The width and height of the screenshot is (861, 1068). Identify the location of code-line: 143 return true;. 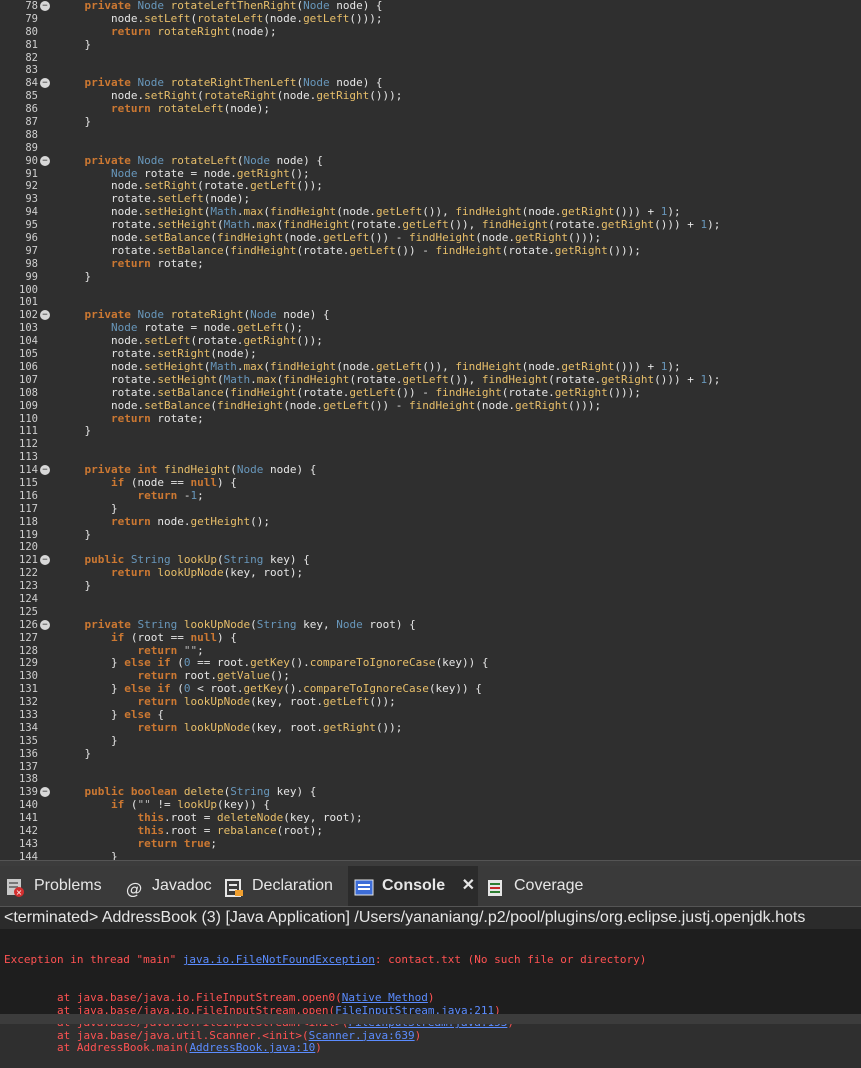
(430, 844).